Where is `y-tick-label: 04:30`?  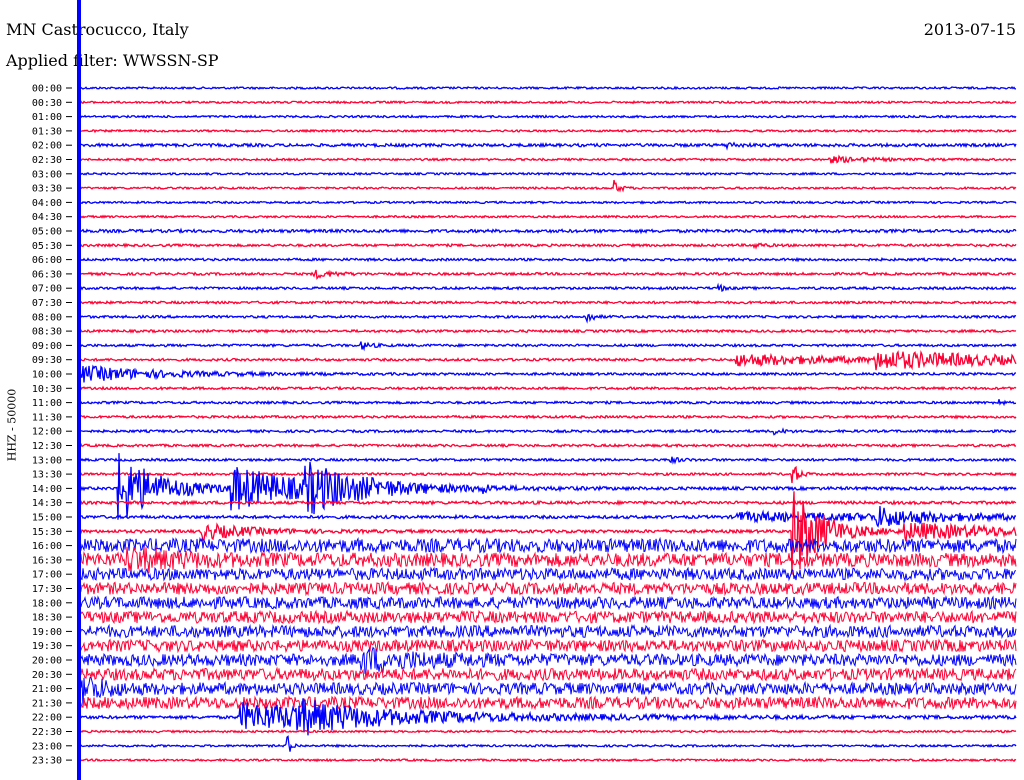
y-tick-label: 04:30 is located at coordinates (47, 217).